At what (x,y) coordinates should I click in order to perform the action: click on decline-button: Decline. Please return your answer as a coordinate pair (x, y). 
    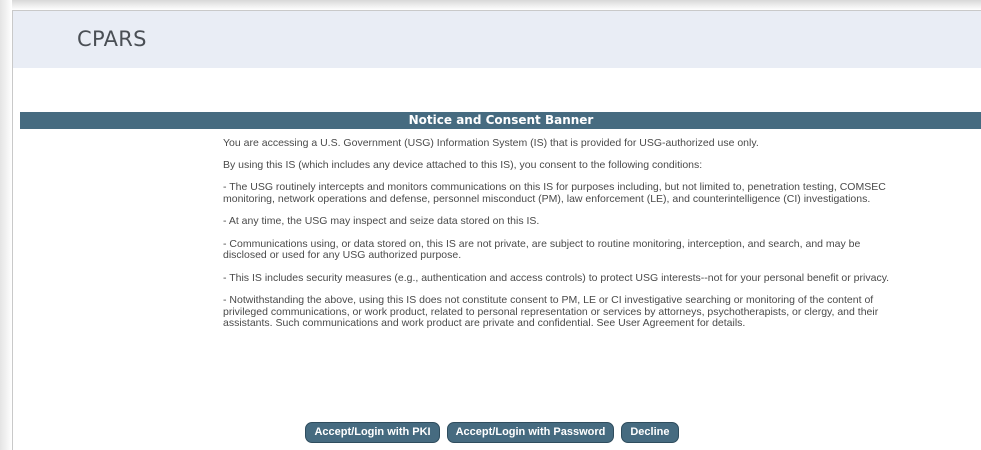
    Looking at the image, I should click on (650, 432).